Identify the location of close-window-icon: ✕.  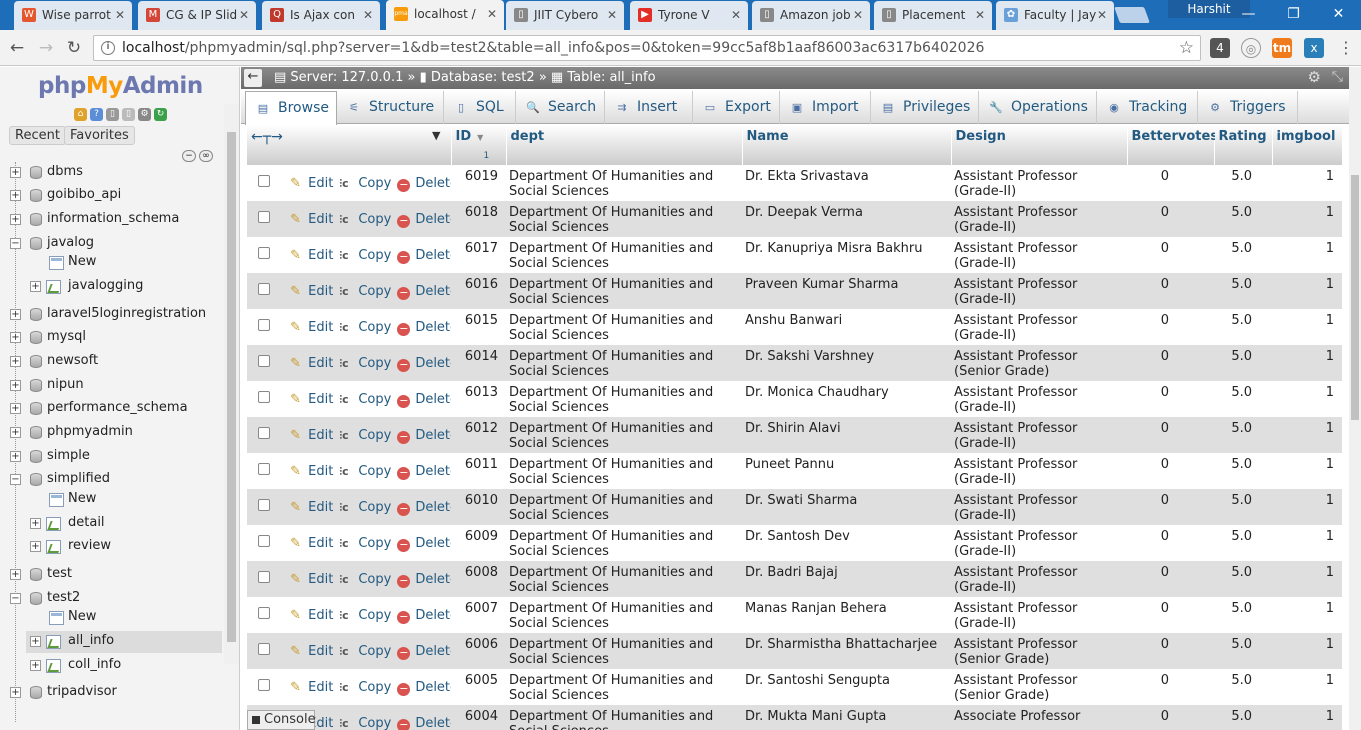
(1338, 15).